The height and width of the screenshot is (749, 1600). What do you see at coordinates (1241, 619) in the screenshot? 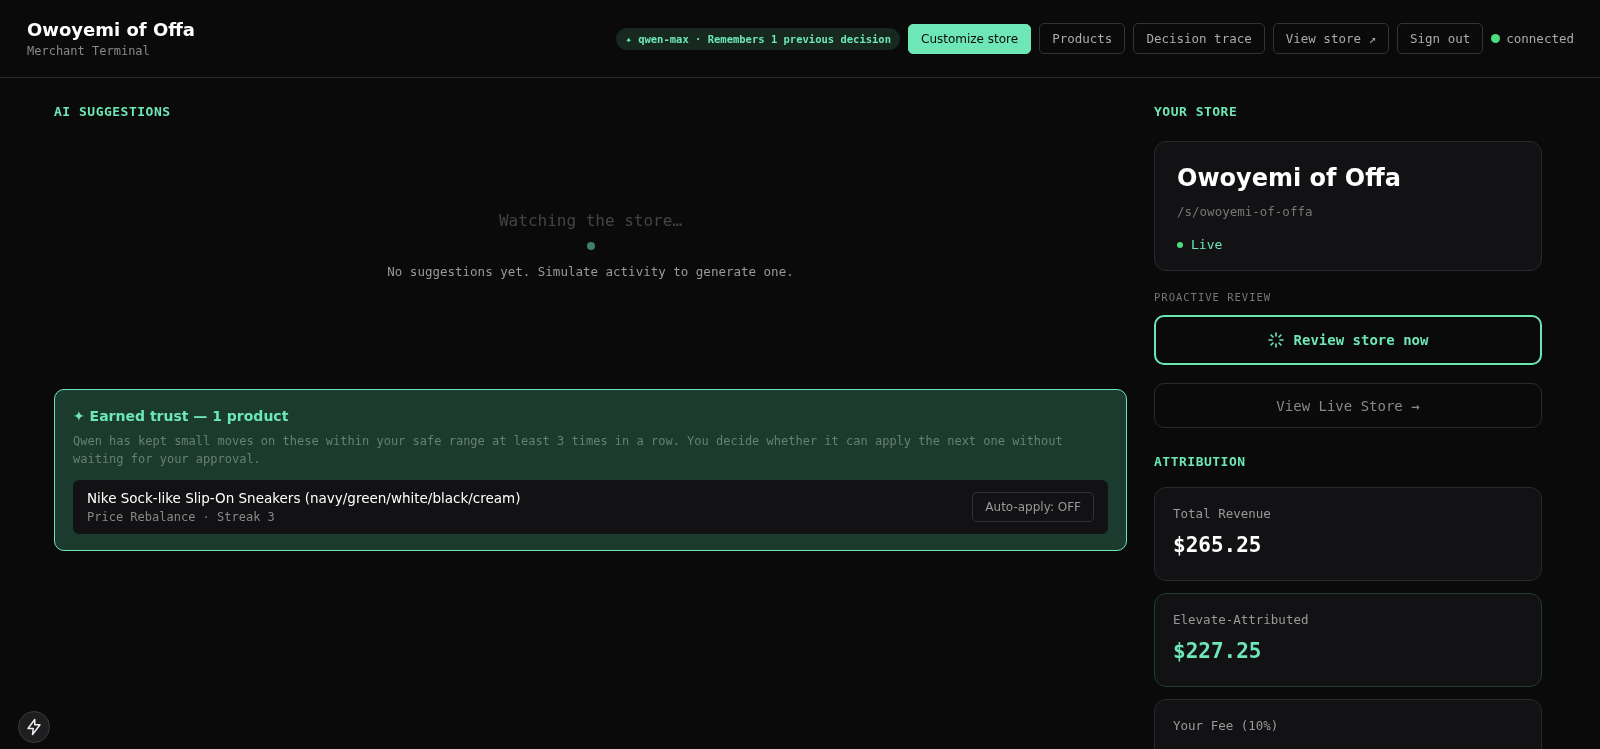
I see `metric-label: Elevate-Attributed` at bounding box center [1241, 619].